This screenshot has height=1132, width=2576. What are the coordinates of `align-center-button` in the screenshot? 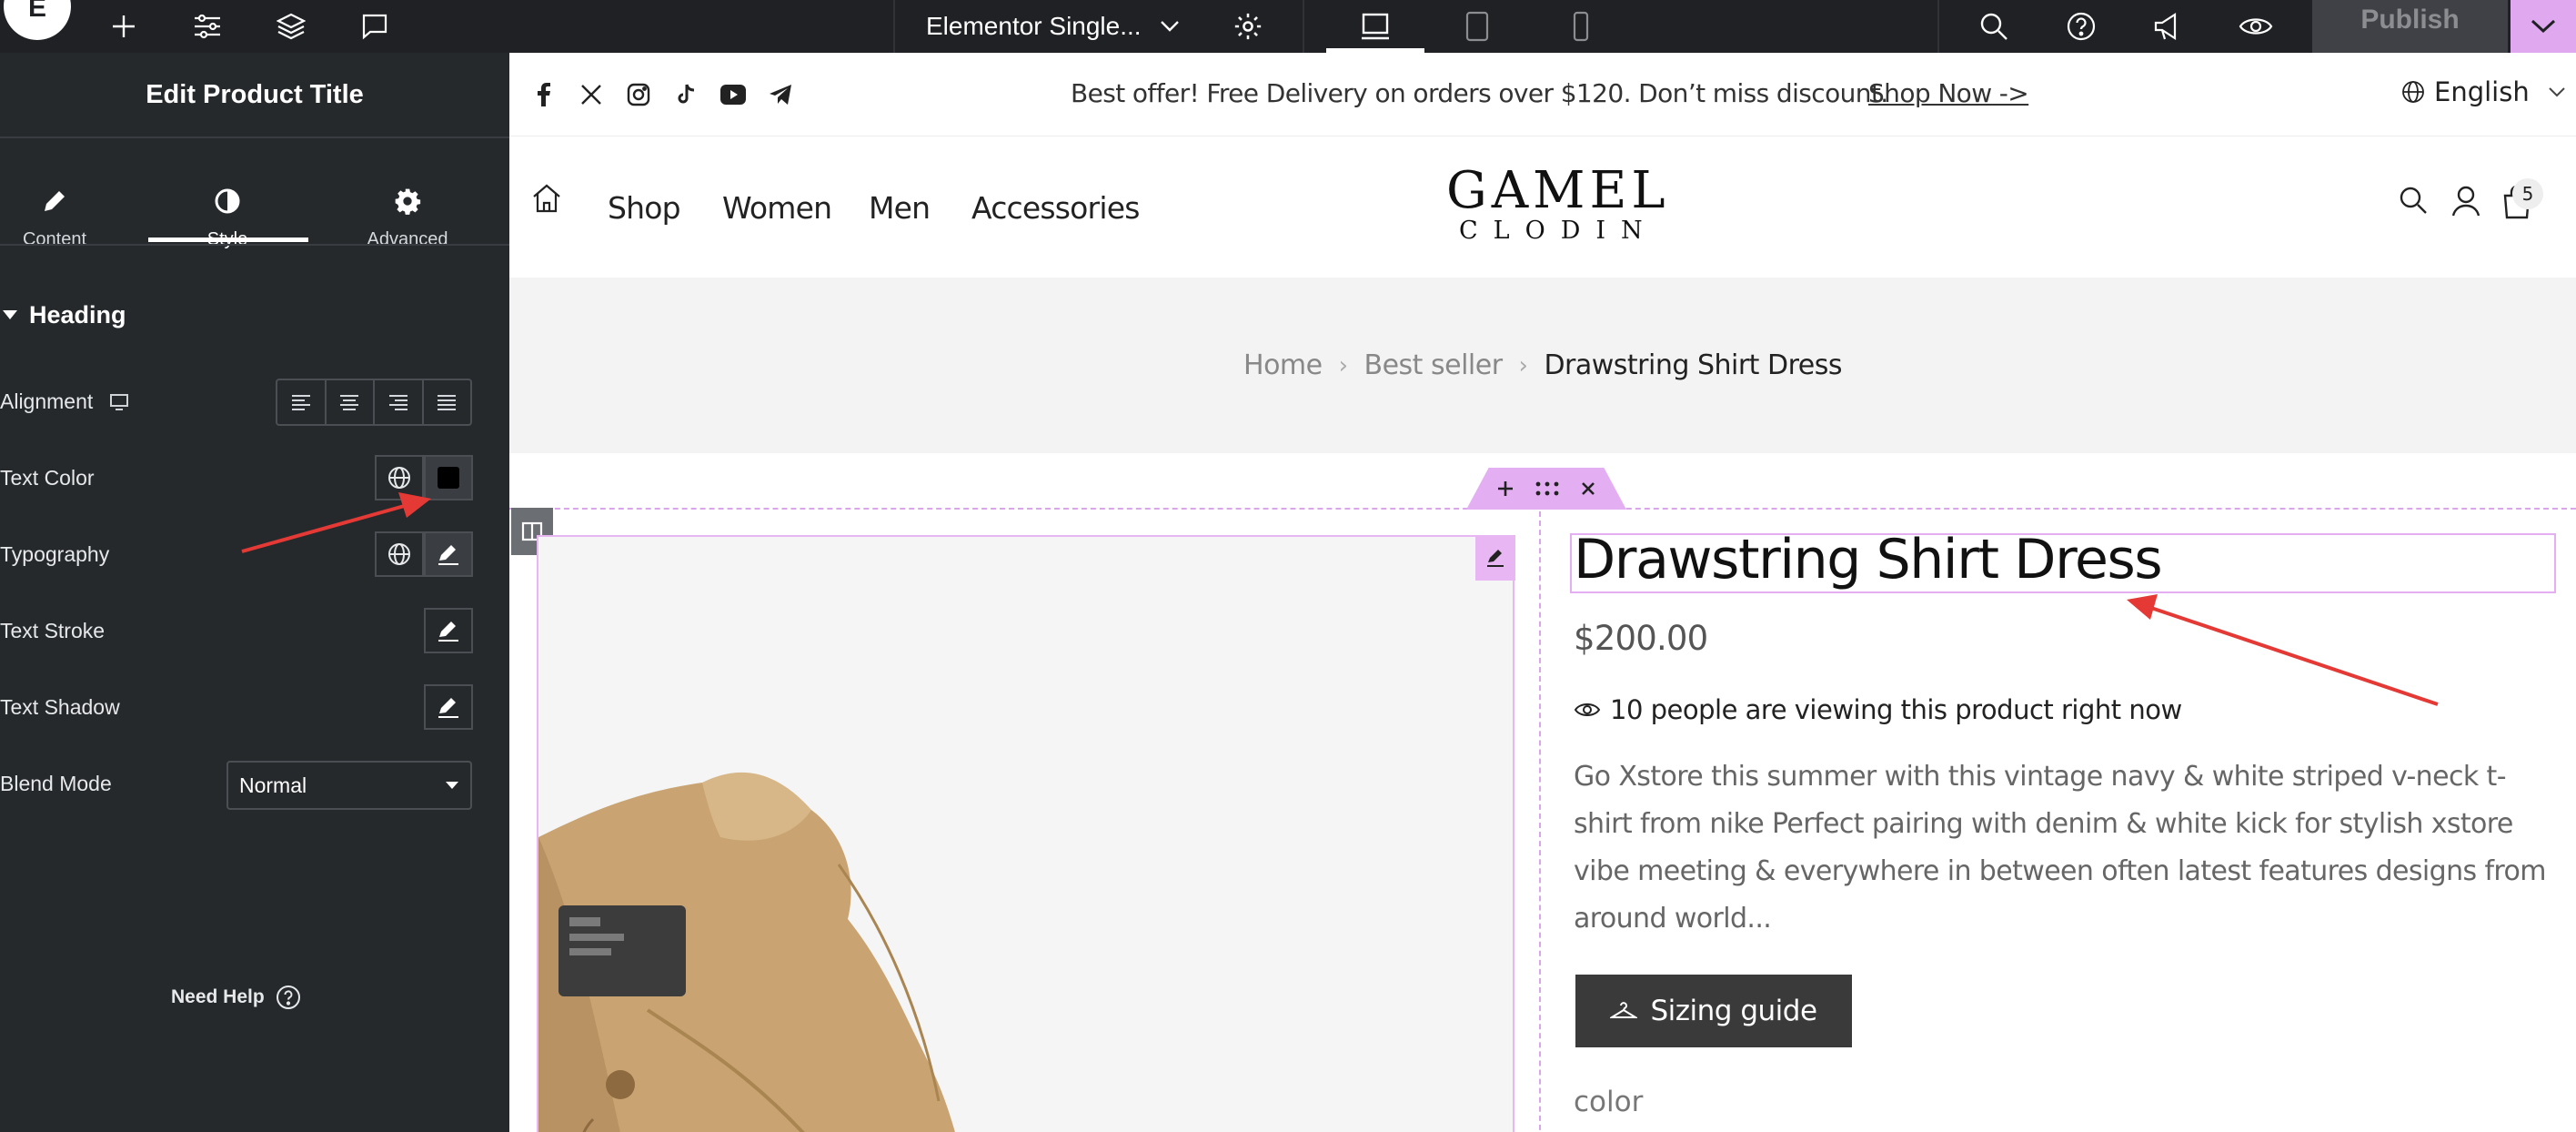 It's located at (351, 402).